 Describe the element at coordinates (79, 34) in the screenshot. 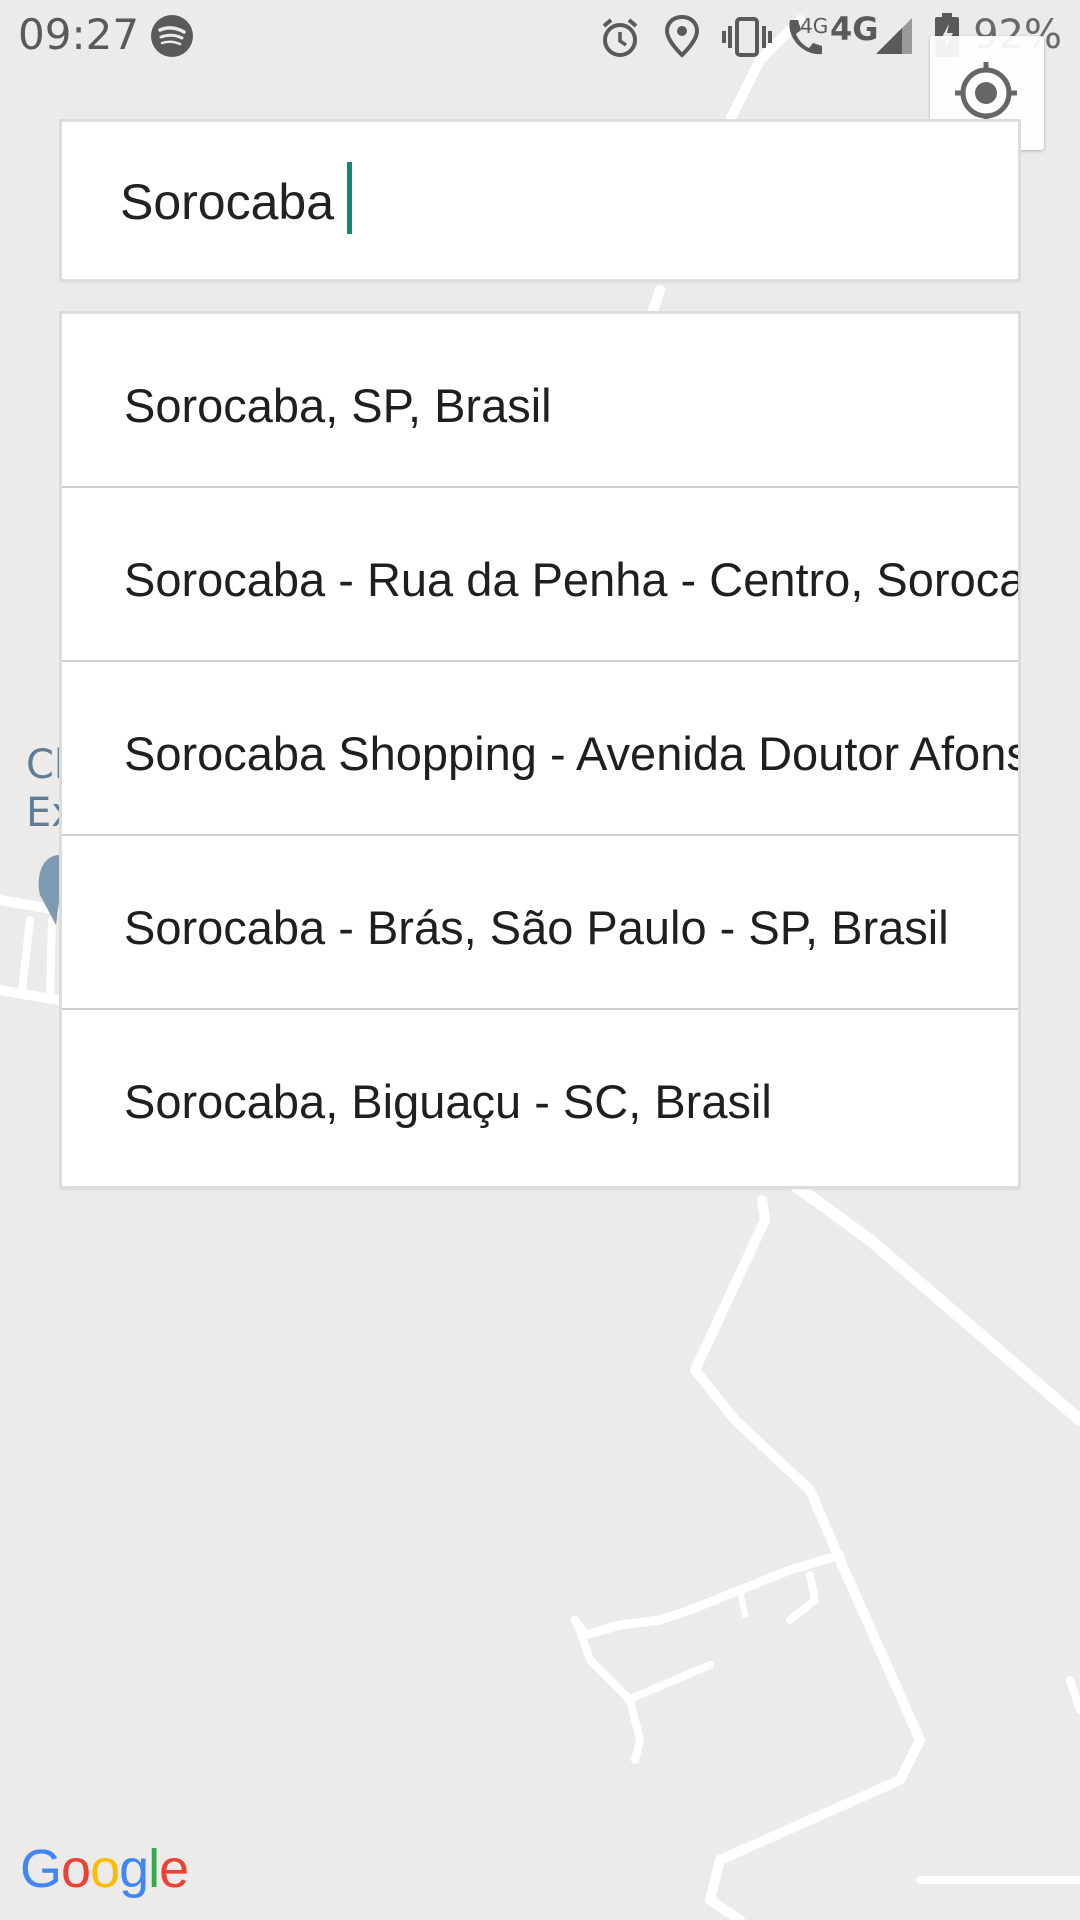

I see `status-time: 09:27` at that location.